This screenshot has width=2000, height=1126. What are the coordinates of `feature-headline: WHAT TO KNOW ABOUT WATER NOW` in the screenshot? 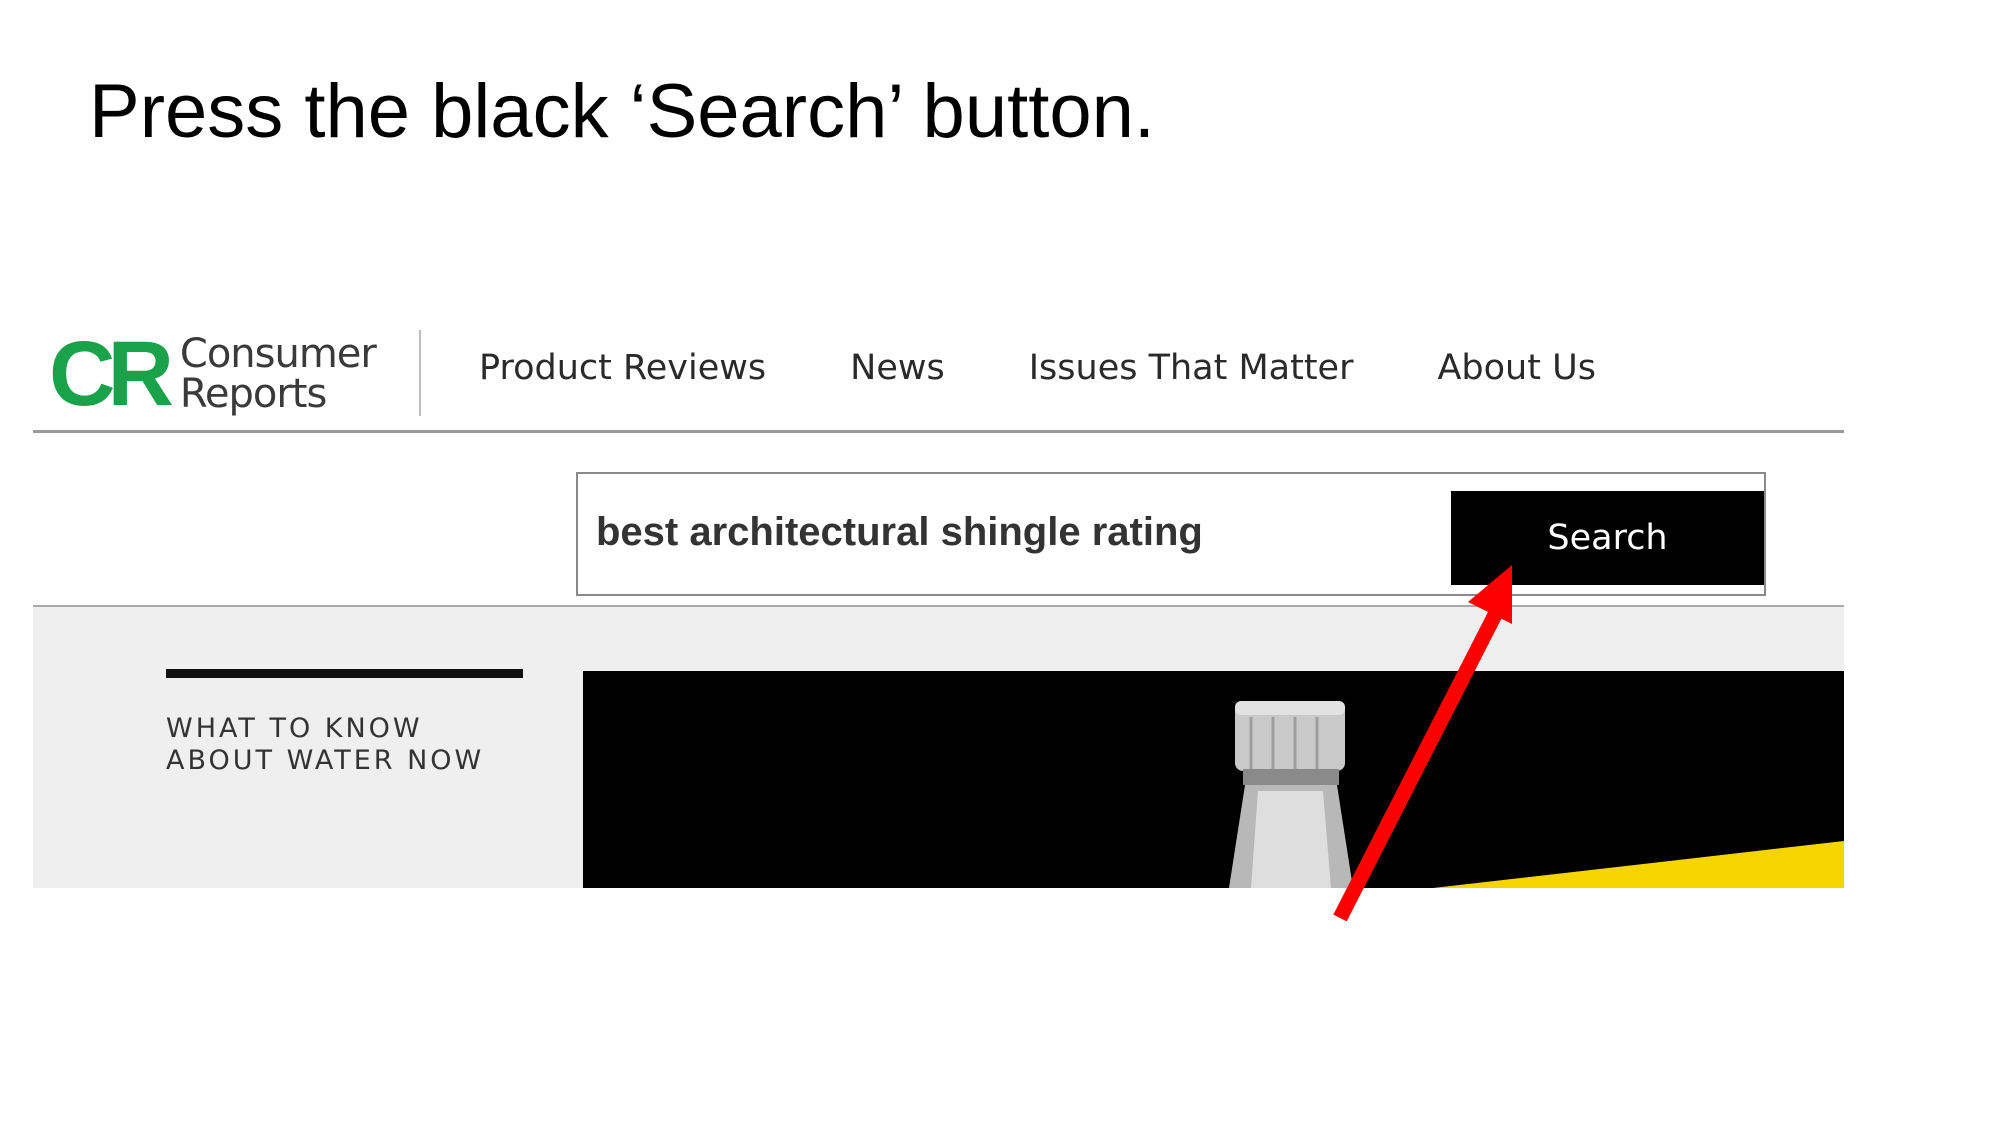 It's located at (346, 745).